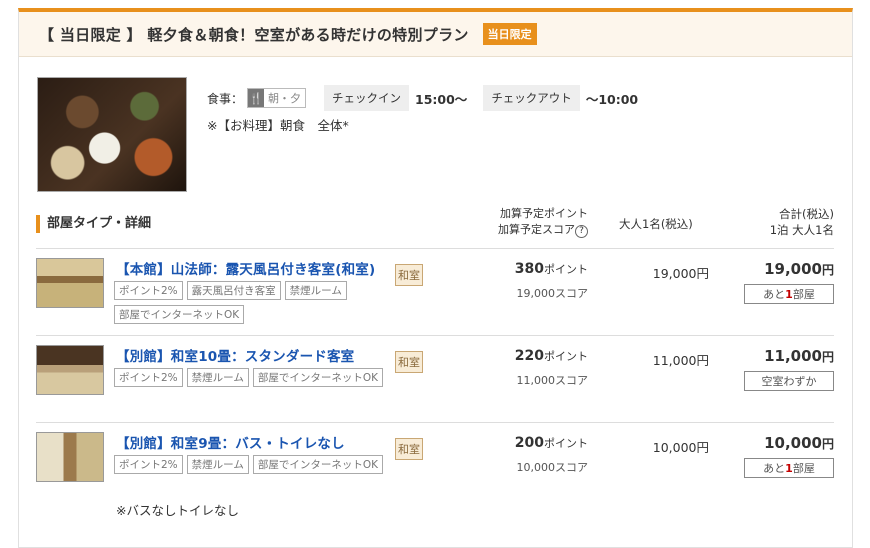 Image resolution: width=870 pixels, height=548 pixels. I want to click on points-value: 220, so click(529, 356).